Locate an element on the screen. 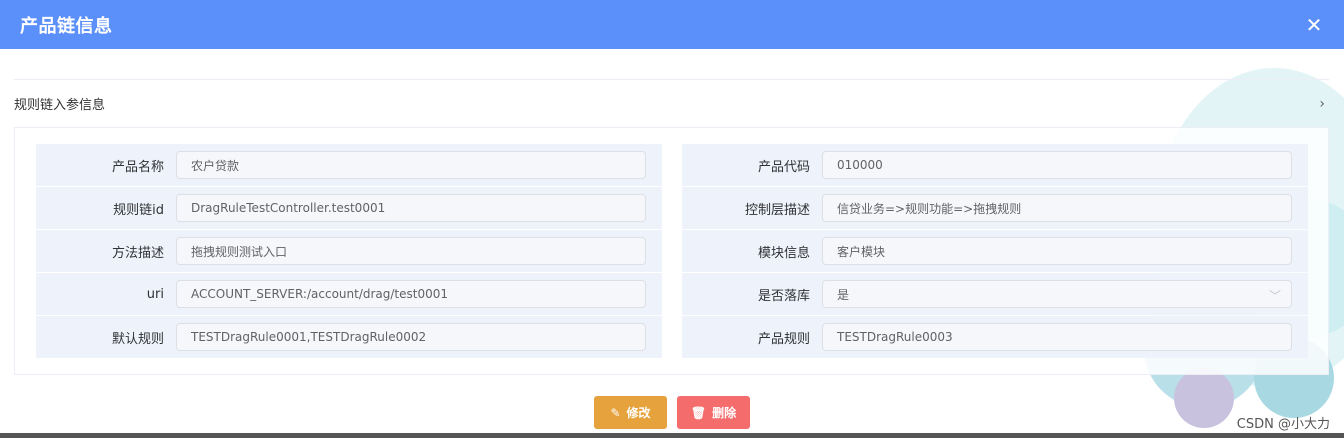 The height and width of the screenshot is (438, 1344). edit-button-label: 修改 is located at coordinates (638, 413).